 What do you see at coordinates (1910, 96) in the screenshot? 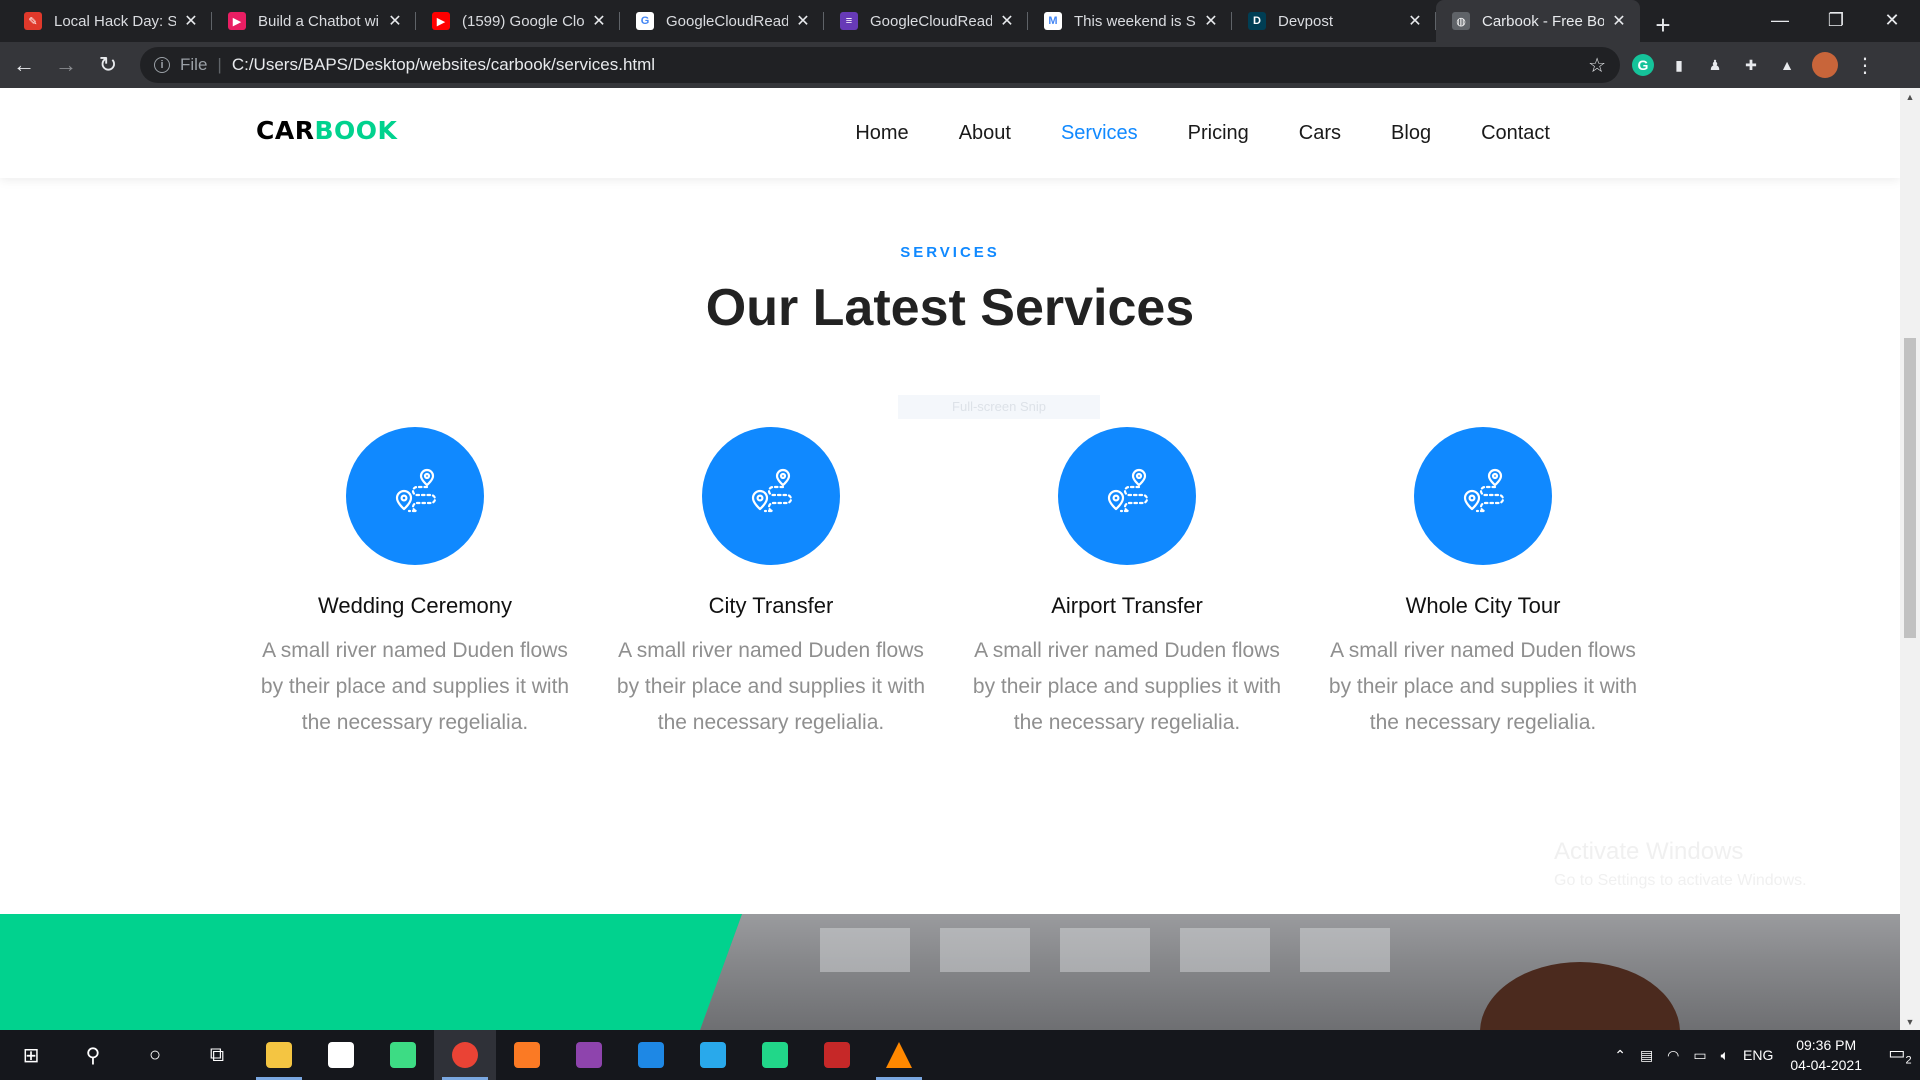
I see `scroll-up-icon: ▲` at bounding box center [1910, 96].